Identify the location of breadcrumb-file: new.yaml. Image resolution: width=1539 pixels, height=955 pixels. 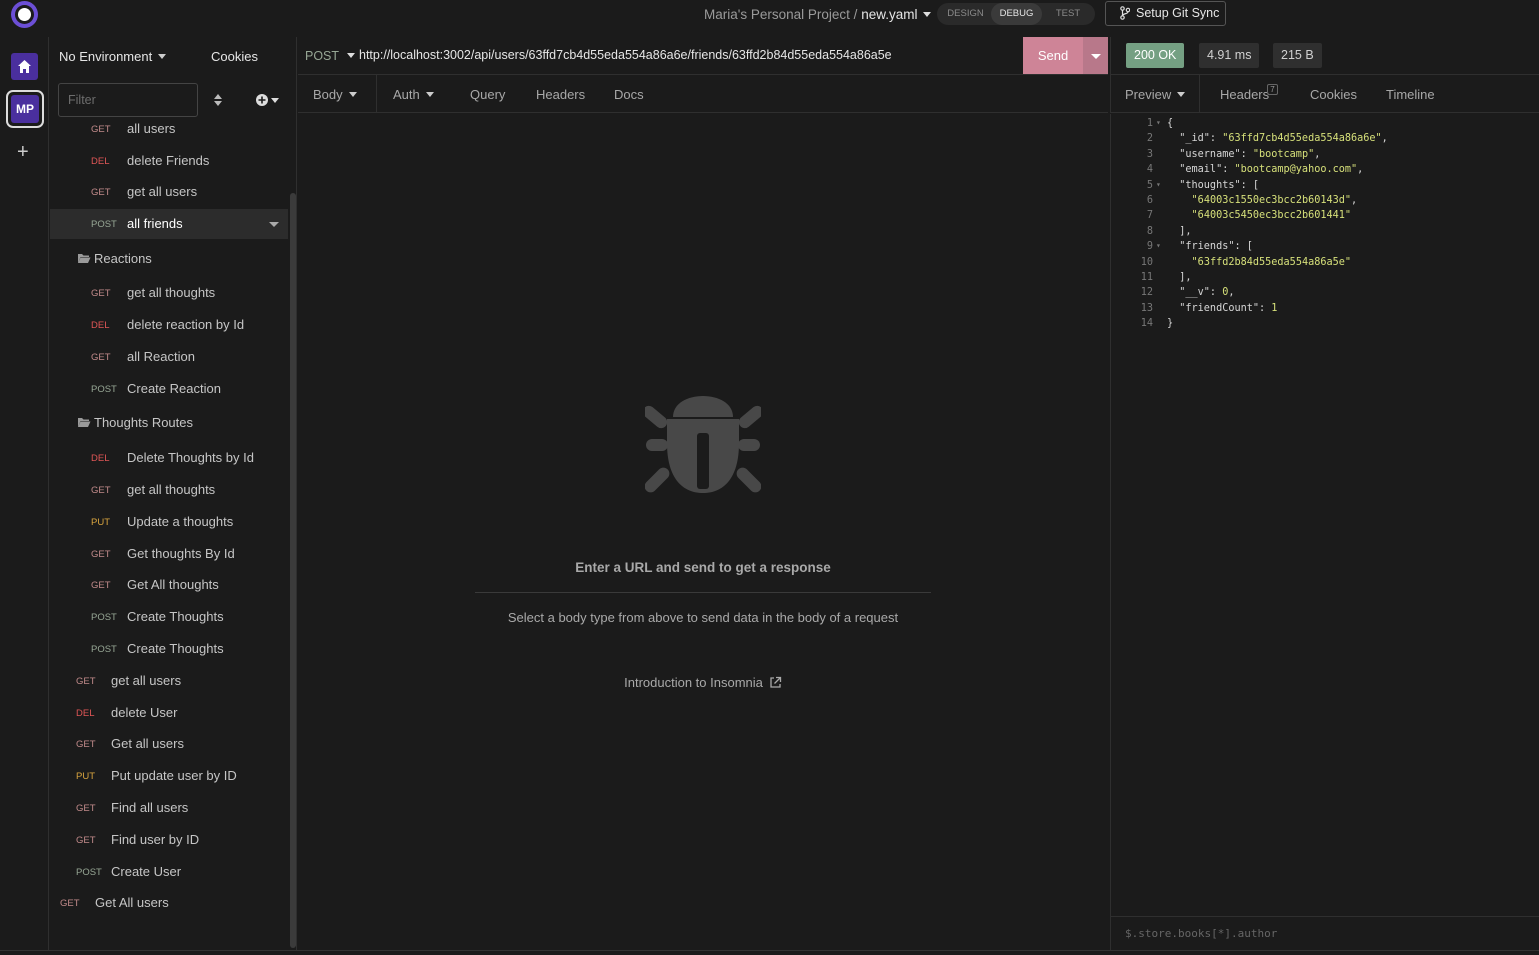
(889, 14).